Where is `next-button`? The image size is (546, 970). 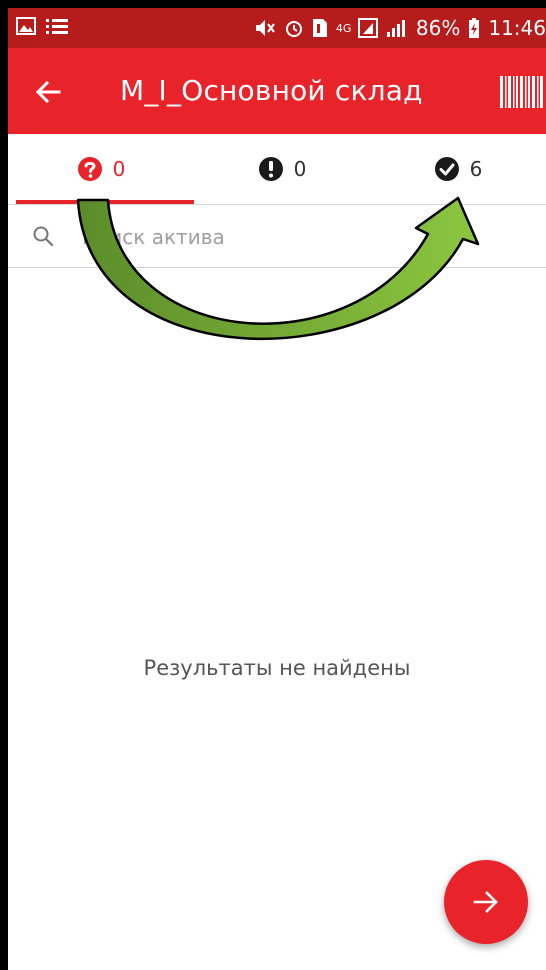 next-button is located at coordinates (486, 902).